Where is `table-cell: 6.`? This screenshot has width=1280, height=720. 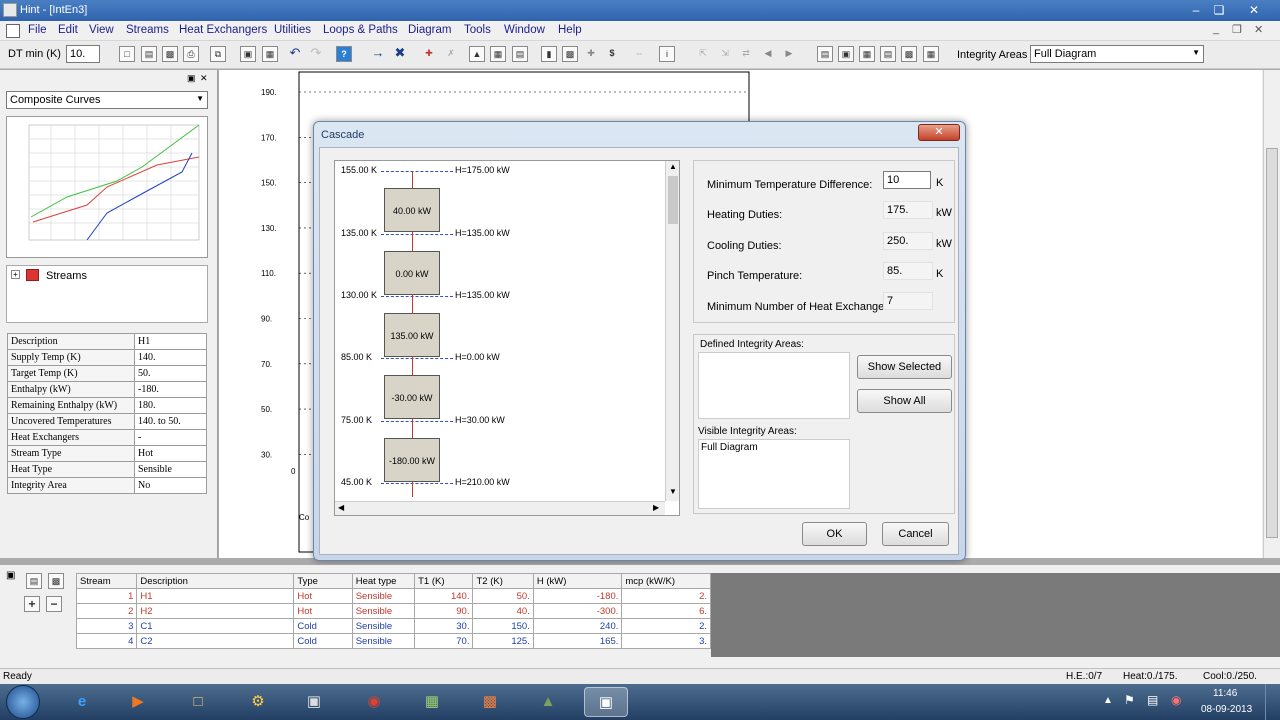 table-cell: 6. is located at coordinates (666, 611).